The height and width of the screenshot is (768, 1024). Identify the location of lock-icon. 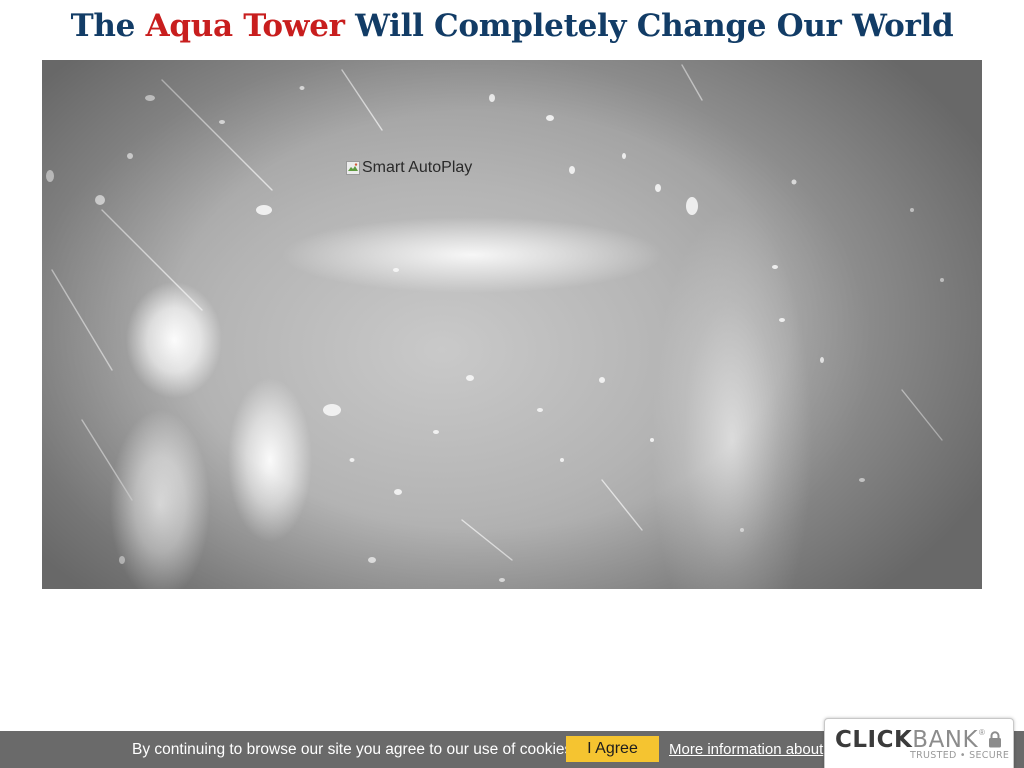
(995, 739).